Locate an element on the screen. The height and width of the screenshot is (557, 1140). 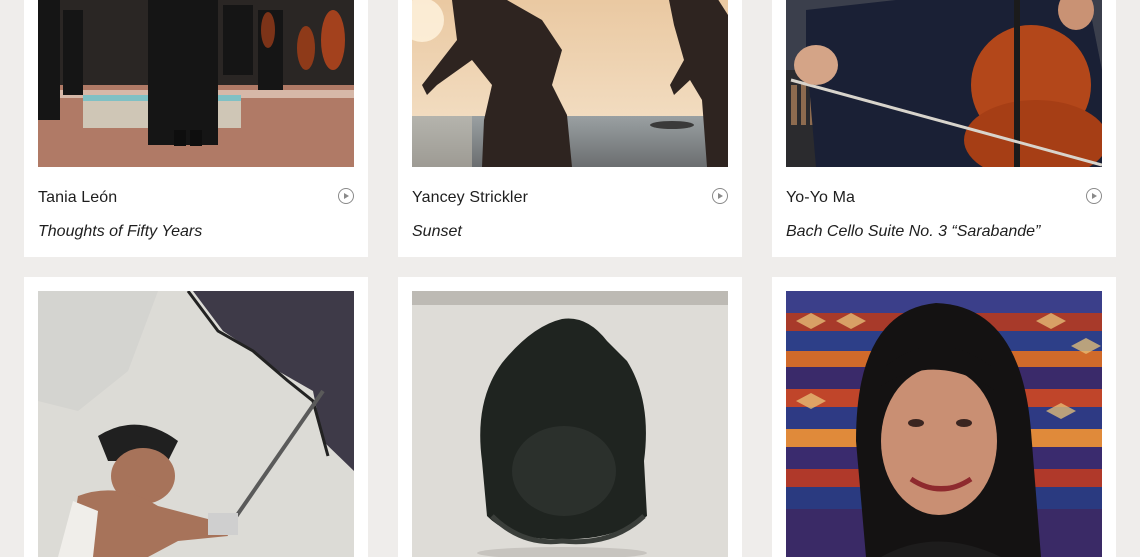
thumbnail-poet-portrait is located at coordinates (944, 424).